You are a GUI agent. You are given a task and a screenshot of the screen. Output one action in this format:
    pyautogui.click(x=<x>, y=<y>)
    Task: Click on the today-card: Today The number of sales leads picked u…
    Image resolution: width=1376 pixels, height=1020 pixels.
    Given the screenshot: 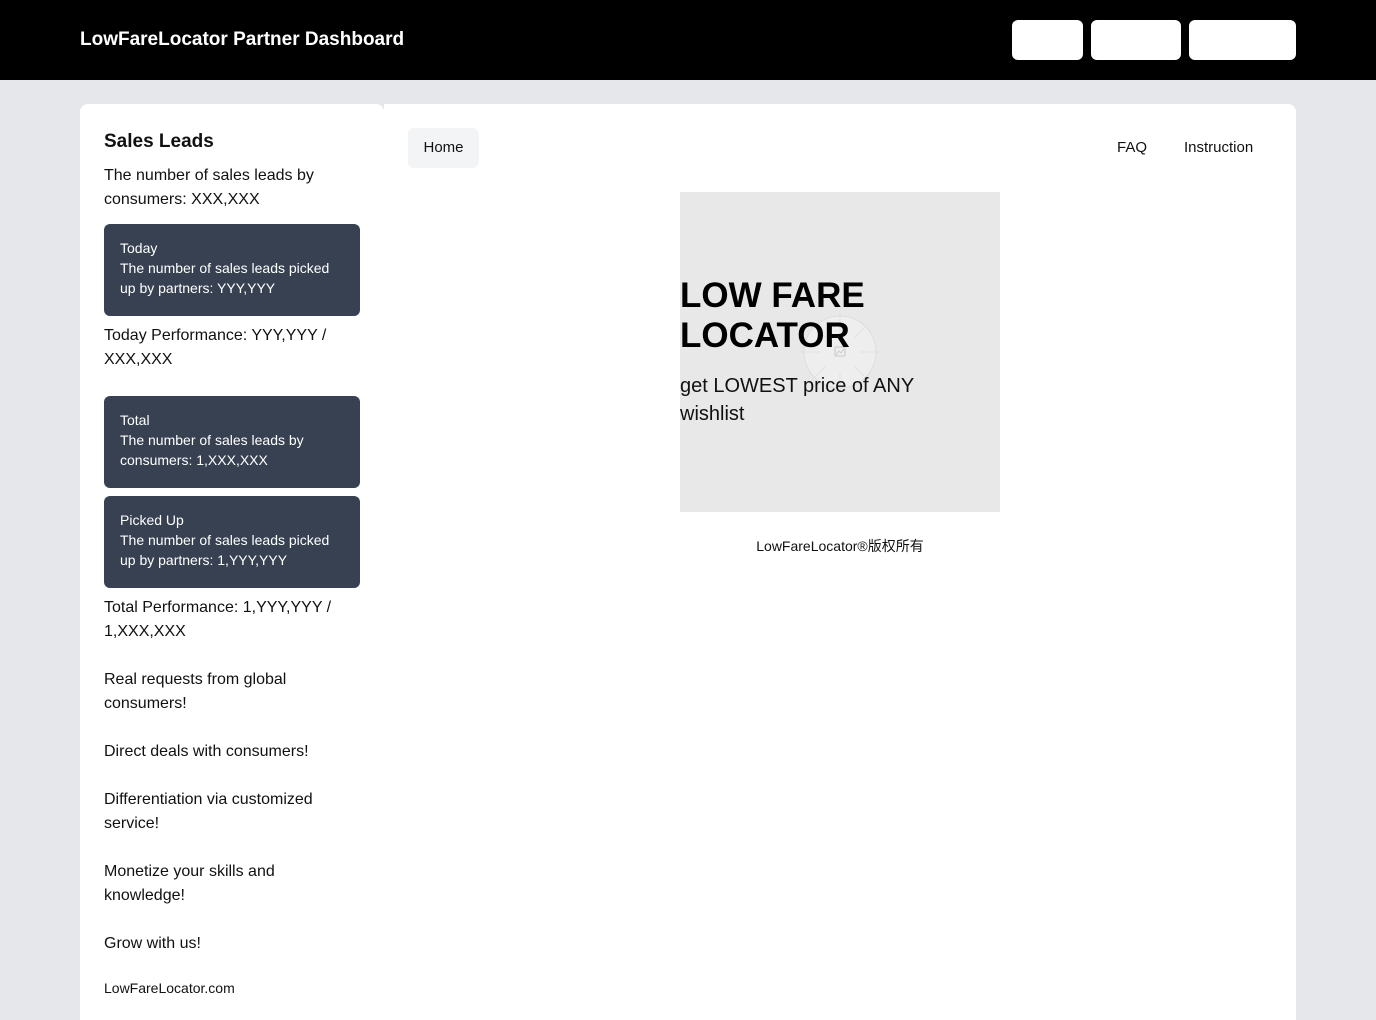 What is the action you would take?
    pyautogui.click(x=232, y=270)
    